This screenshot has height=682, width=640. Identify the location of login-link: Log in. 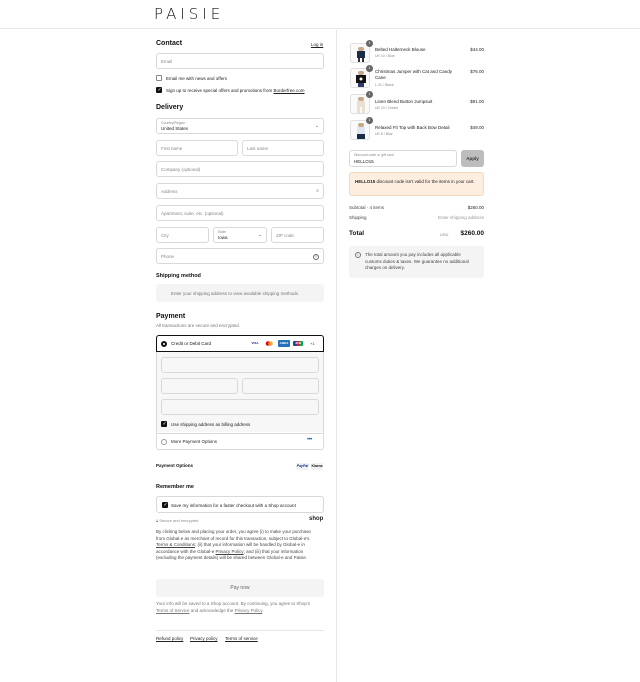
(317, 44).